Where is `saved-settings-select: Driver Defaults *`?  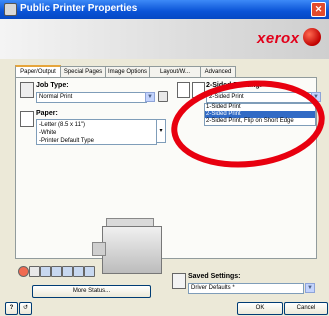
saved-settings-select: Driver Defaults * is located at coordinates (246, 288).